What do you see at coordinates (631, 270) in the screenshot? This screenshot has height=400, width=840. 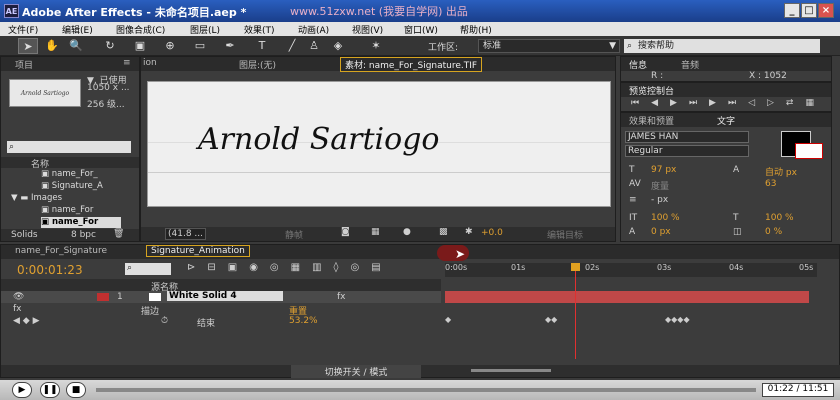 I see `time-ruler: 0:00s 01s 02s 03s 04s 05s` at bounding box center [631, 270].